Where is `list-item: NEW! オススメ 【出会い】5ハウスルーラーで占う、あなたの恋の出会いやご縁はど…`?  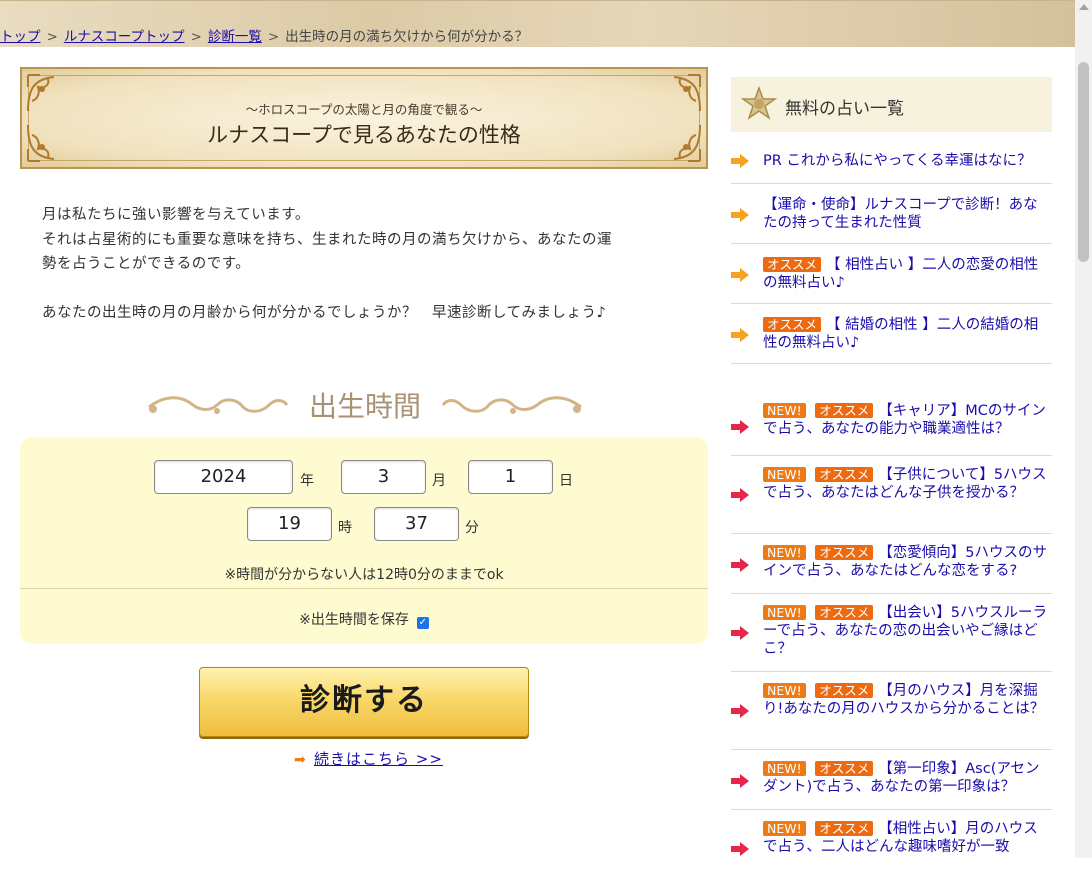
list-item: NEW! オススメ 【出会い】5ハウスルーラーで占う、あなたの恋の出会いやご縁はど… is located at coordinates (891, 633).